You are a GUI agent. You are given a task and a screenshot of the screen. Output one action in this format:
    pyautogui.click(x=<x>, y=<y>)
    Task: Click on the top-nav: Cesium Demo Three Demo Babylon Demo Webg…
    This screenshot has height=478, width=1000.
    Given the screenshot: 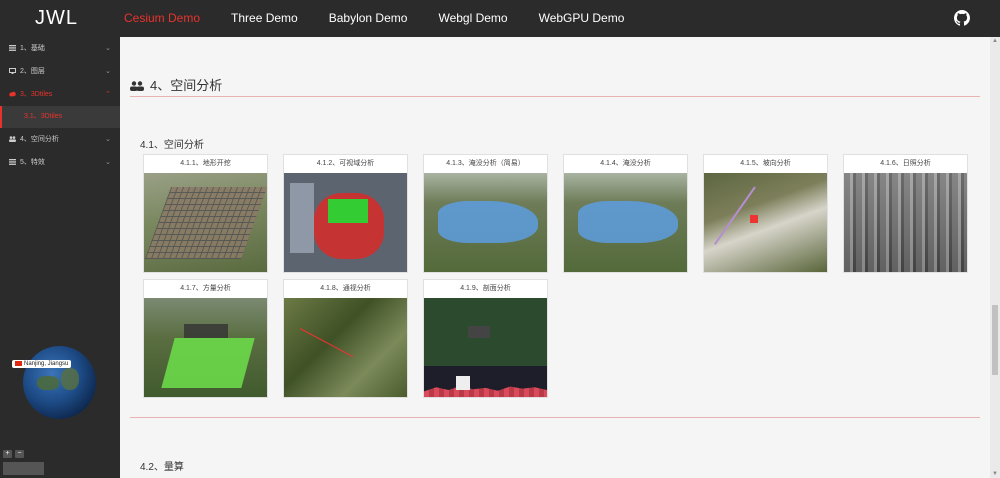 What is the action you would take?
    pyautogui.click(x=389, y=18)
    